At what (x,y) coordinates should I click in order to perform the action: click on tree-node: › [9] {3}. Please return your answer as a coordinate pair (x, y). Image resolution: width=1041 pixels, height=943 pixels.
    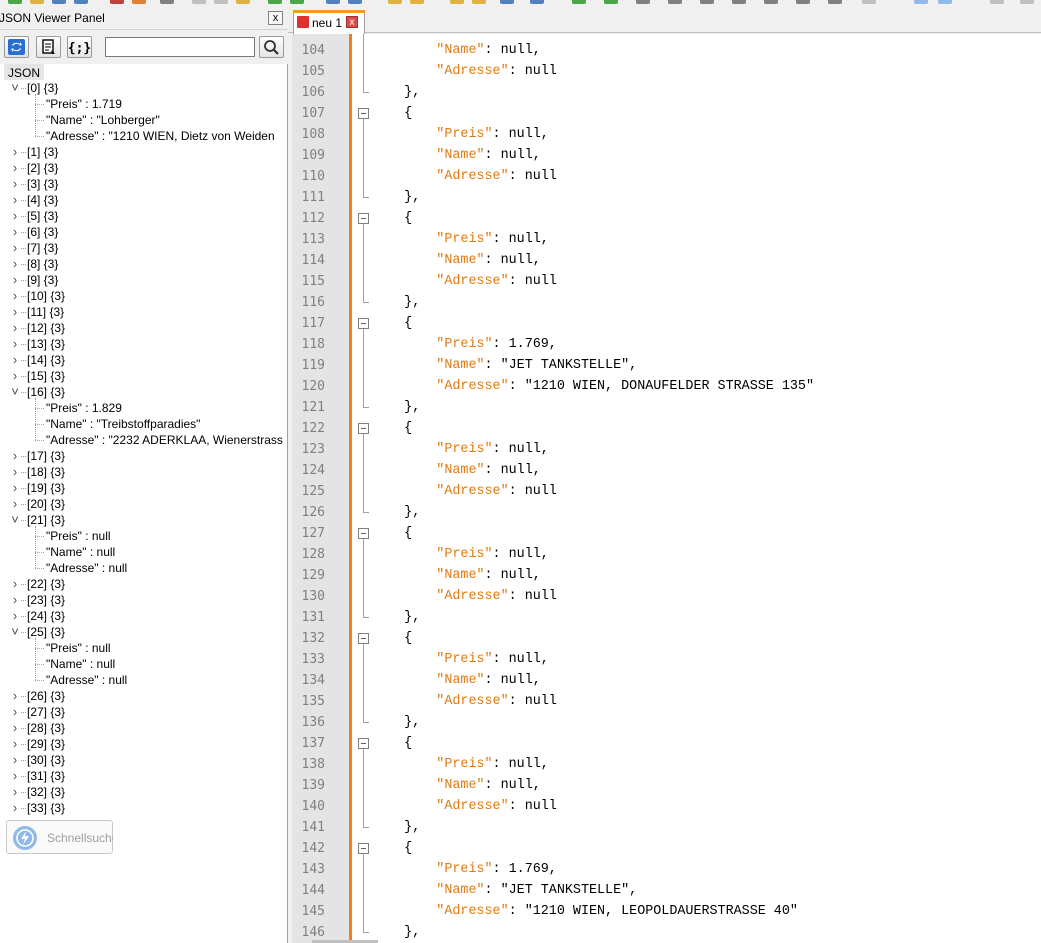
    Looking at the image, I should click on (143, 280).